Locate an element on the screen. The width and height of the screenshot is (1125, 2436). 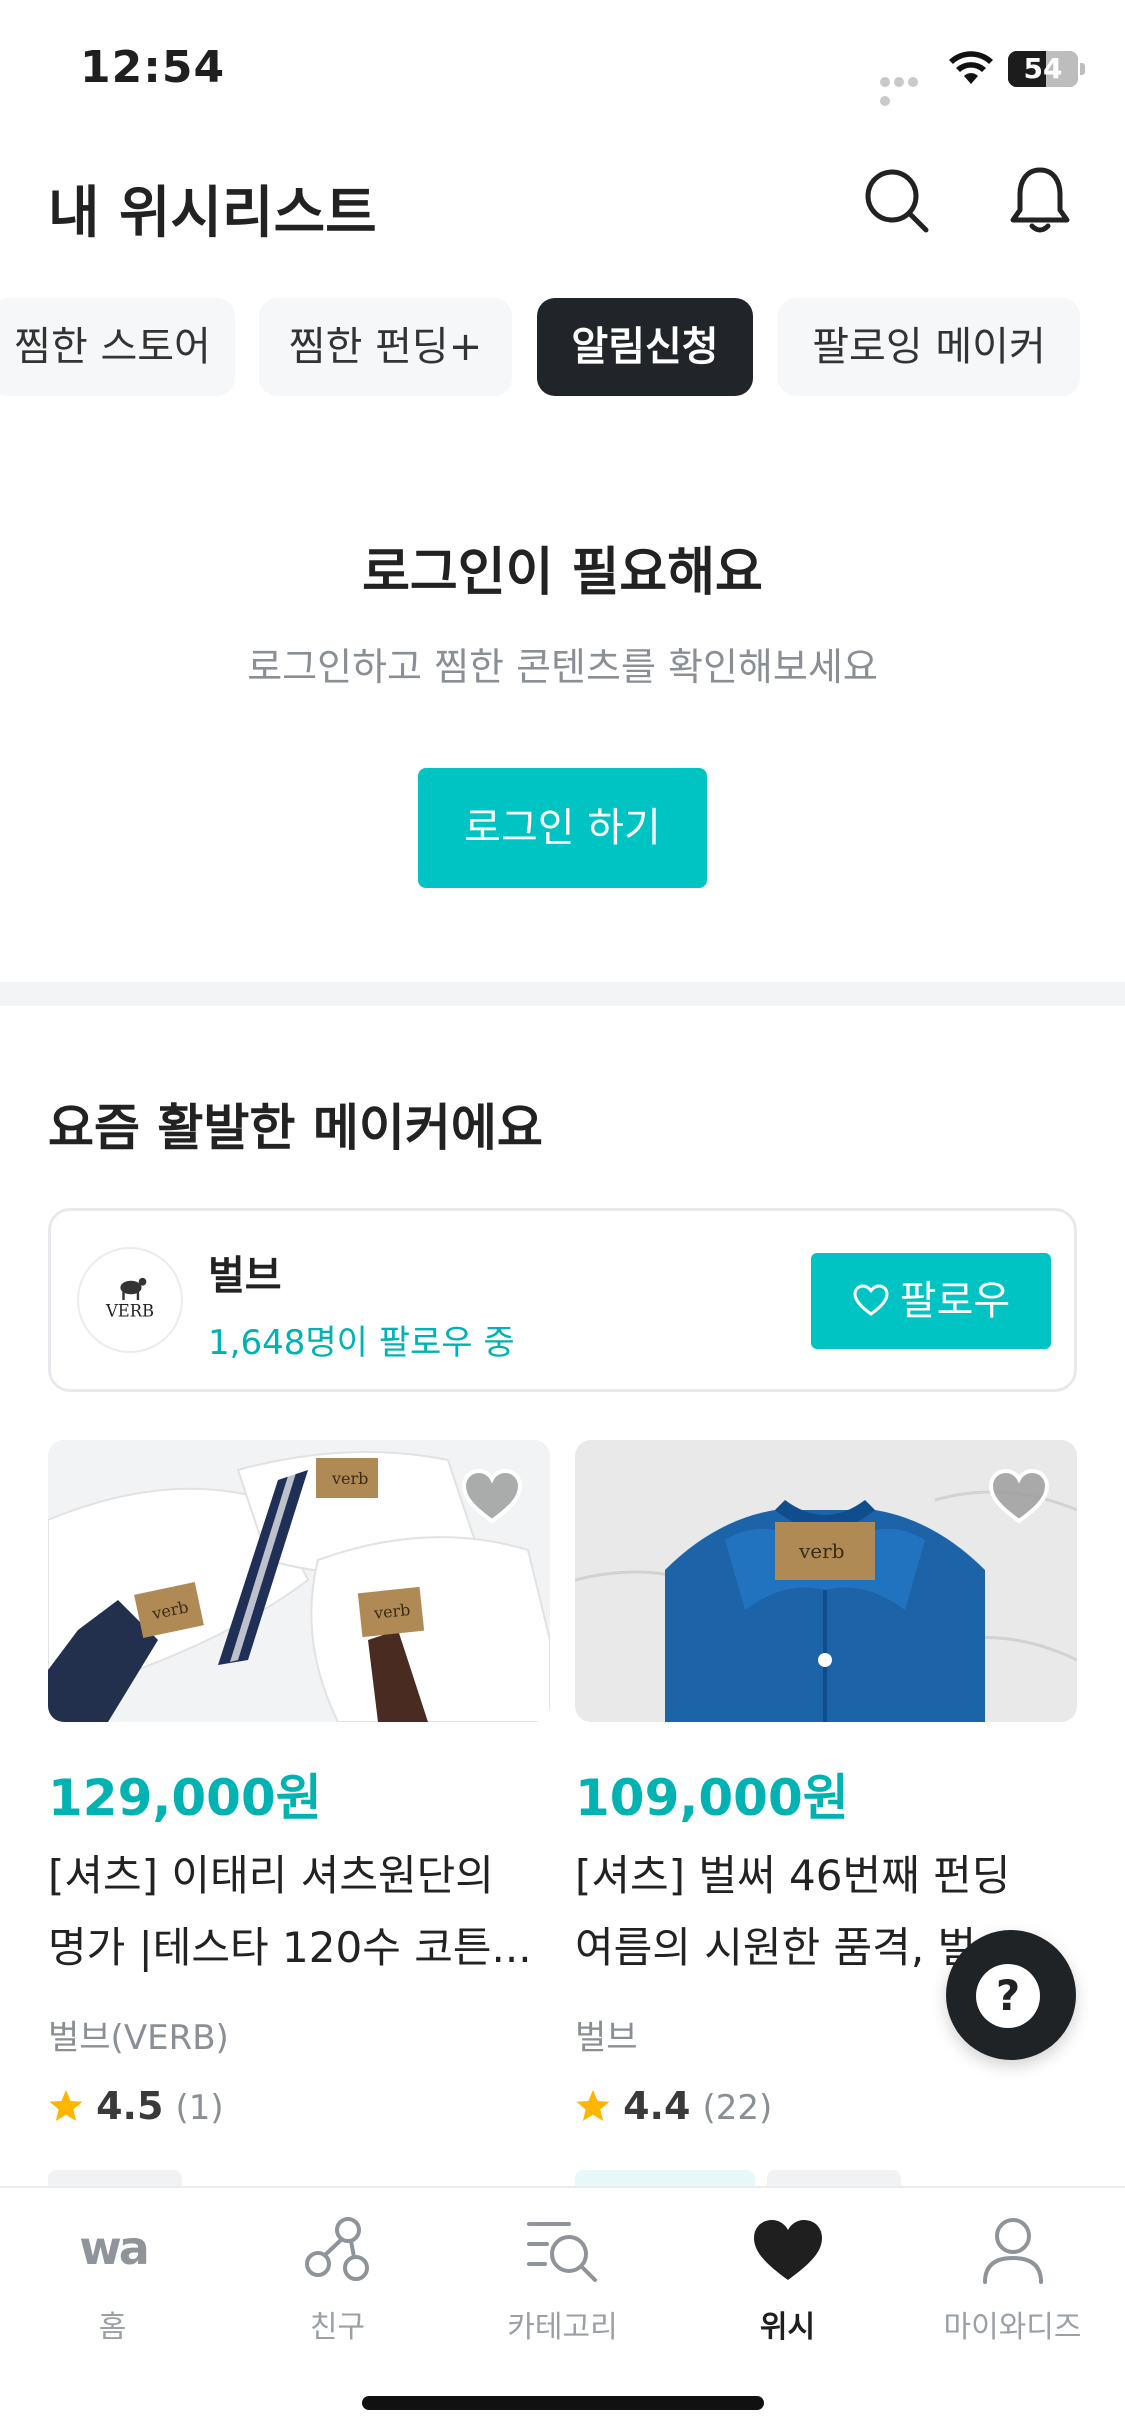
product-title-line: [셔츠] 벌써 46번째 펀딩 is located at coordinates (793, 1875).